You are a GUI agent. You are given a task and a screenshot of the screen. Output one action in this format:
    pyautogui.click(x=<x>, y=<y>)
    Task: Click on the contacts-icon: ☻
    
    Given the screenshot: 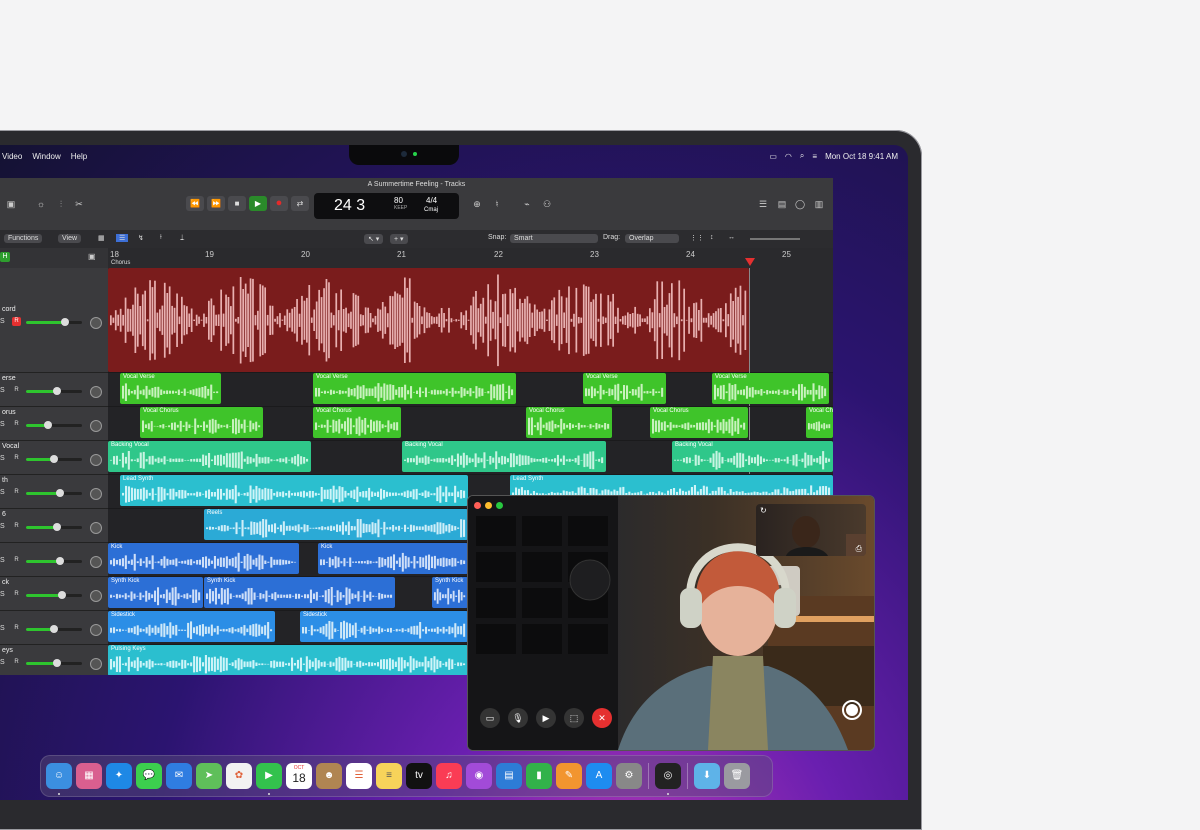 What is the action you would take?
    pyautogui.click(x=329, y=776)
    